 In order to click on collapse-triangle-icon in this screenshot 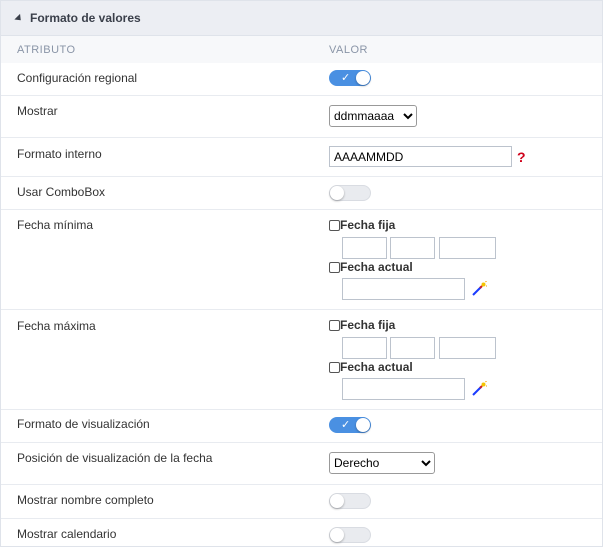, I will do `click(19, 18)`.